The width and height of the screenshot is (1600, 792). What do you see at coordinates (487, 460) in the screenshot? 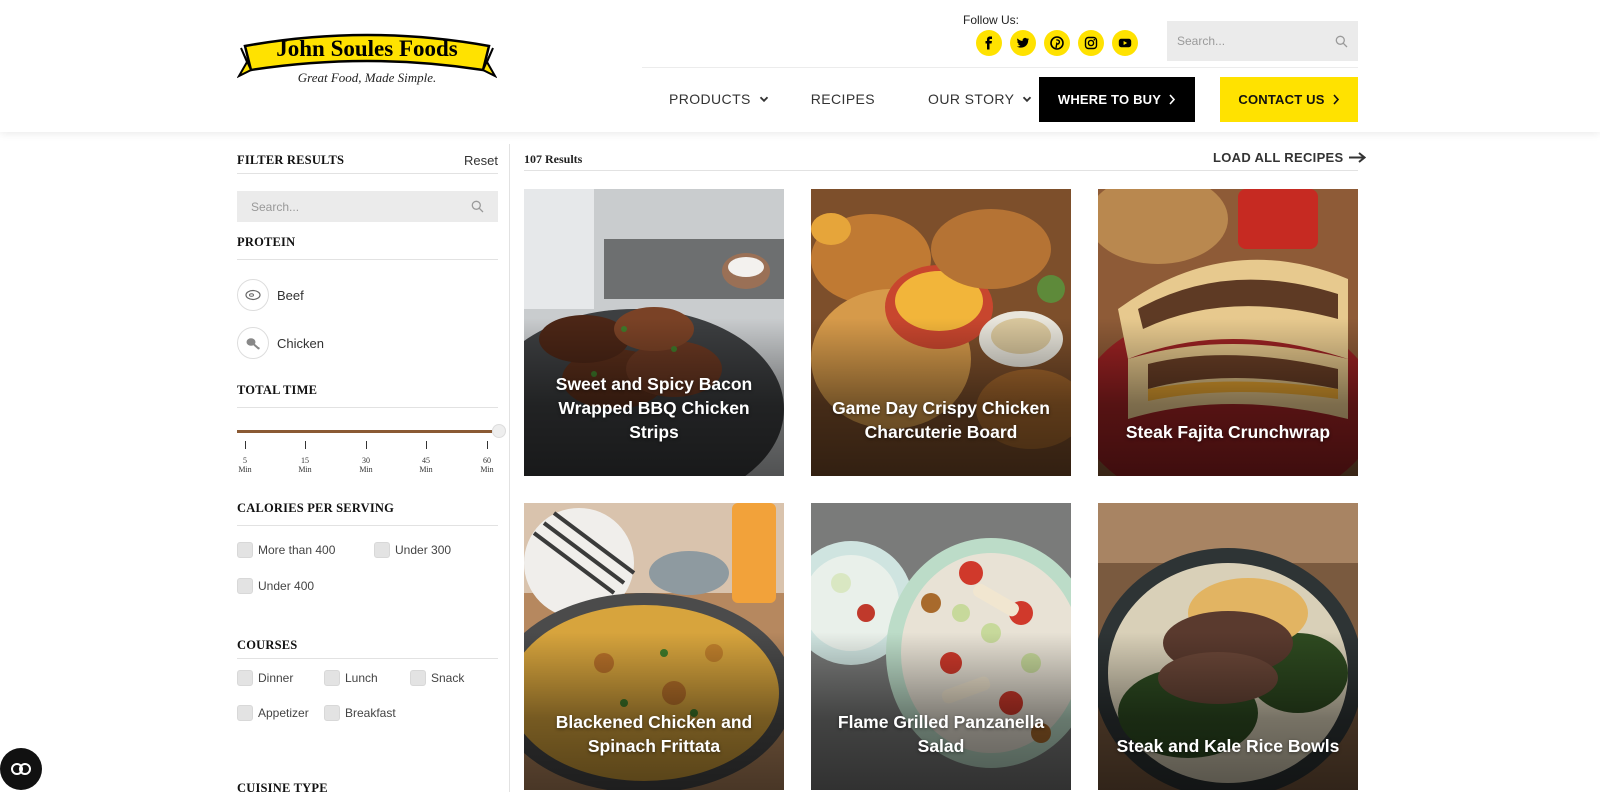
I see `tick-value: 60` at bounding box center [487, 460].